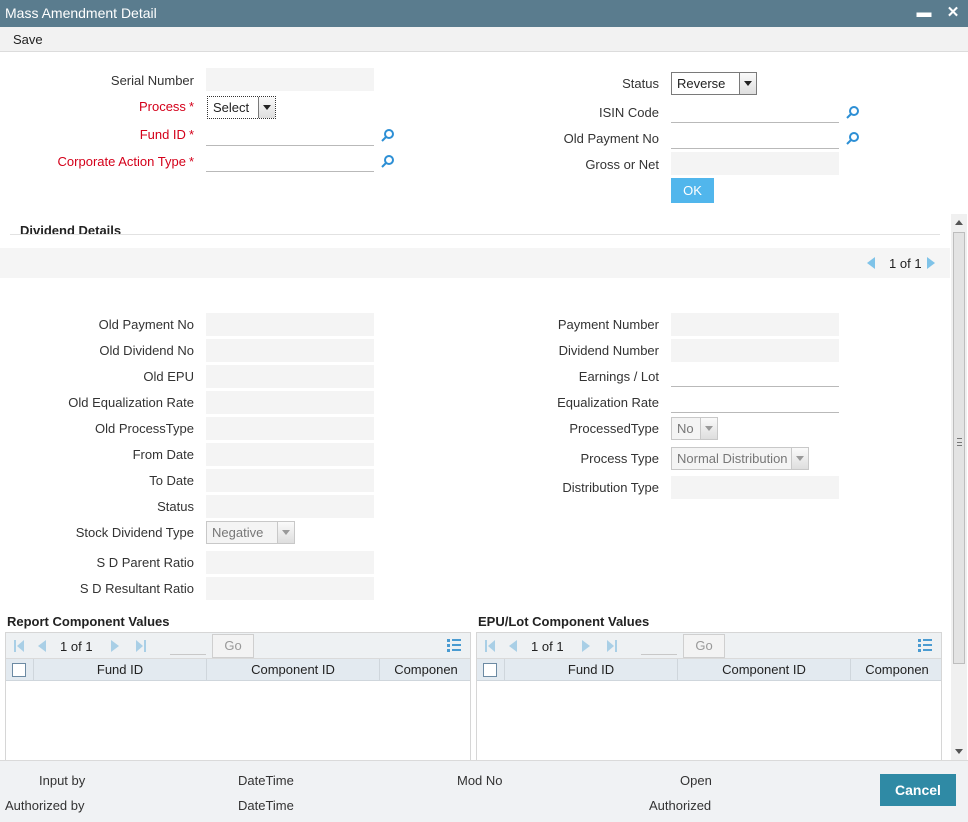 The height and width of the screenshot is (822, 968). I want to click on input-datetime-label: DateTime, so click(266, 780).